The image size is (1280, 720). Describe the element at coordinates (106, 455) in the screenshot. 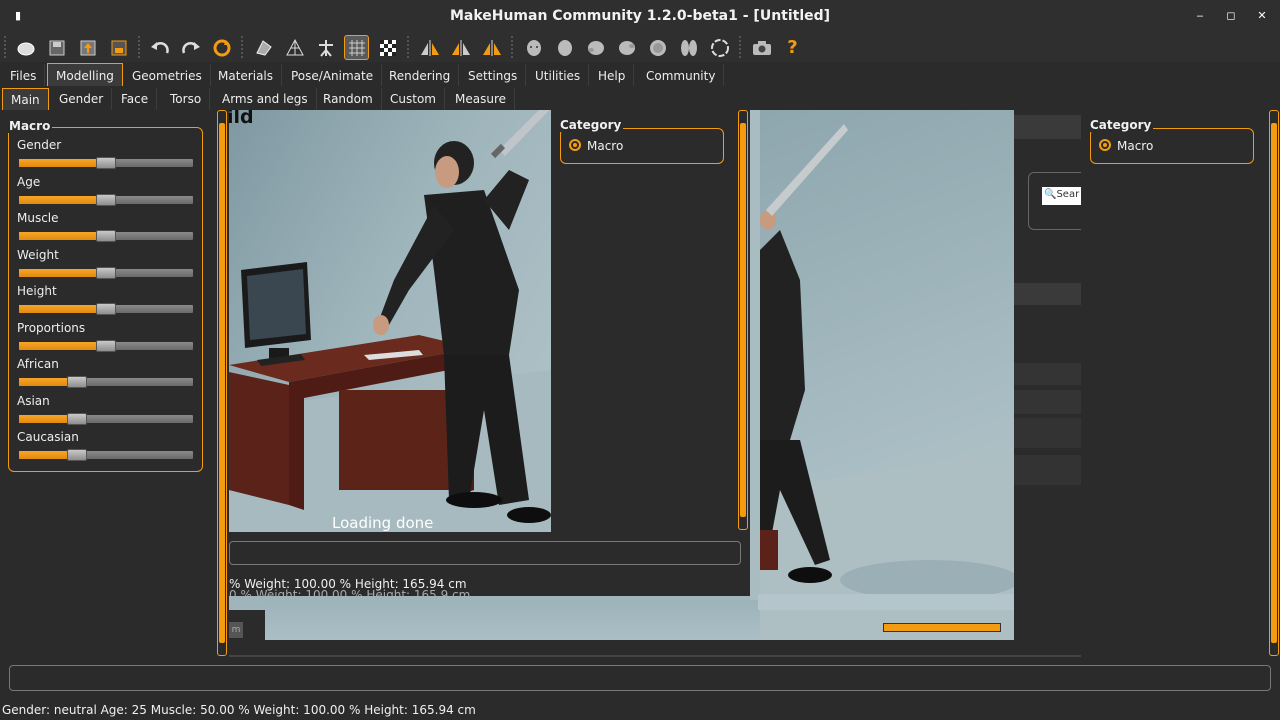

I see `caucasian-slider` at that location.